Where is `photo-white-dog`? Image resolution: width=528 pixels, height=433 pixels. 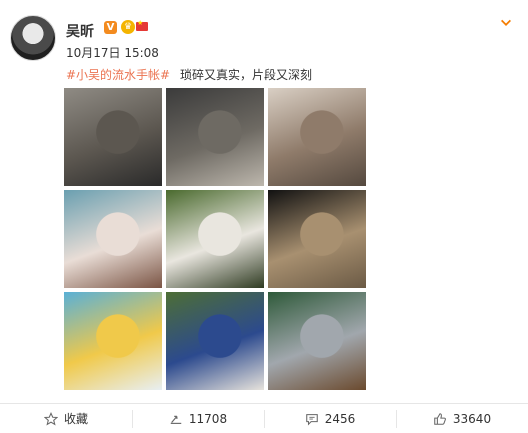
photo-white-dog is located at coordinates (215, 239).